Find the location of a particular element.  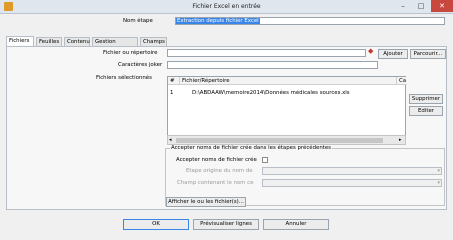

minimize-icon: – is located at coordinates (403, 6).